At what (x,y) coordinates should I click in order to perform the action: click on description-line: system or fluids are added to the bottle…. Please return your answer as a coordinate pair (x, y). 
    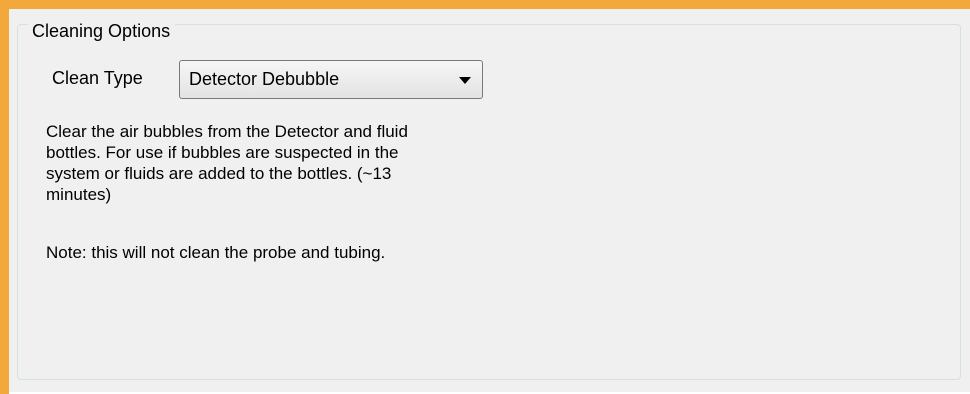
    Looking at the image, I should click on (219, 173).